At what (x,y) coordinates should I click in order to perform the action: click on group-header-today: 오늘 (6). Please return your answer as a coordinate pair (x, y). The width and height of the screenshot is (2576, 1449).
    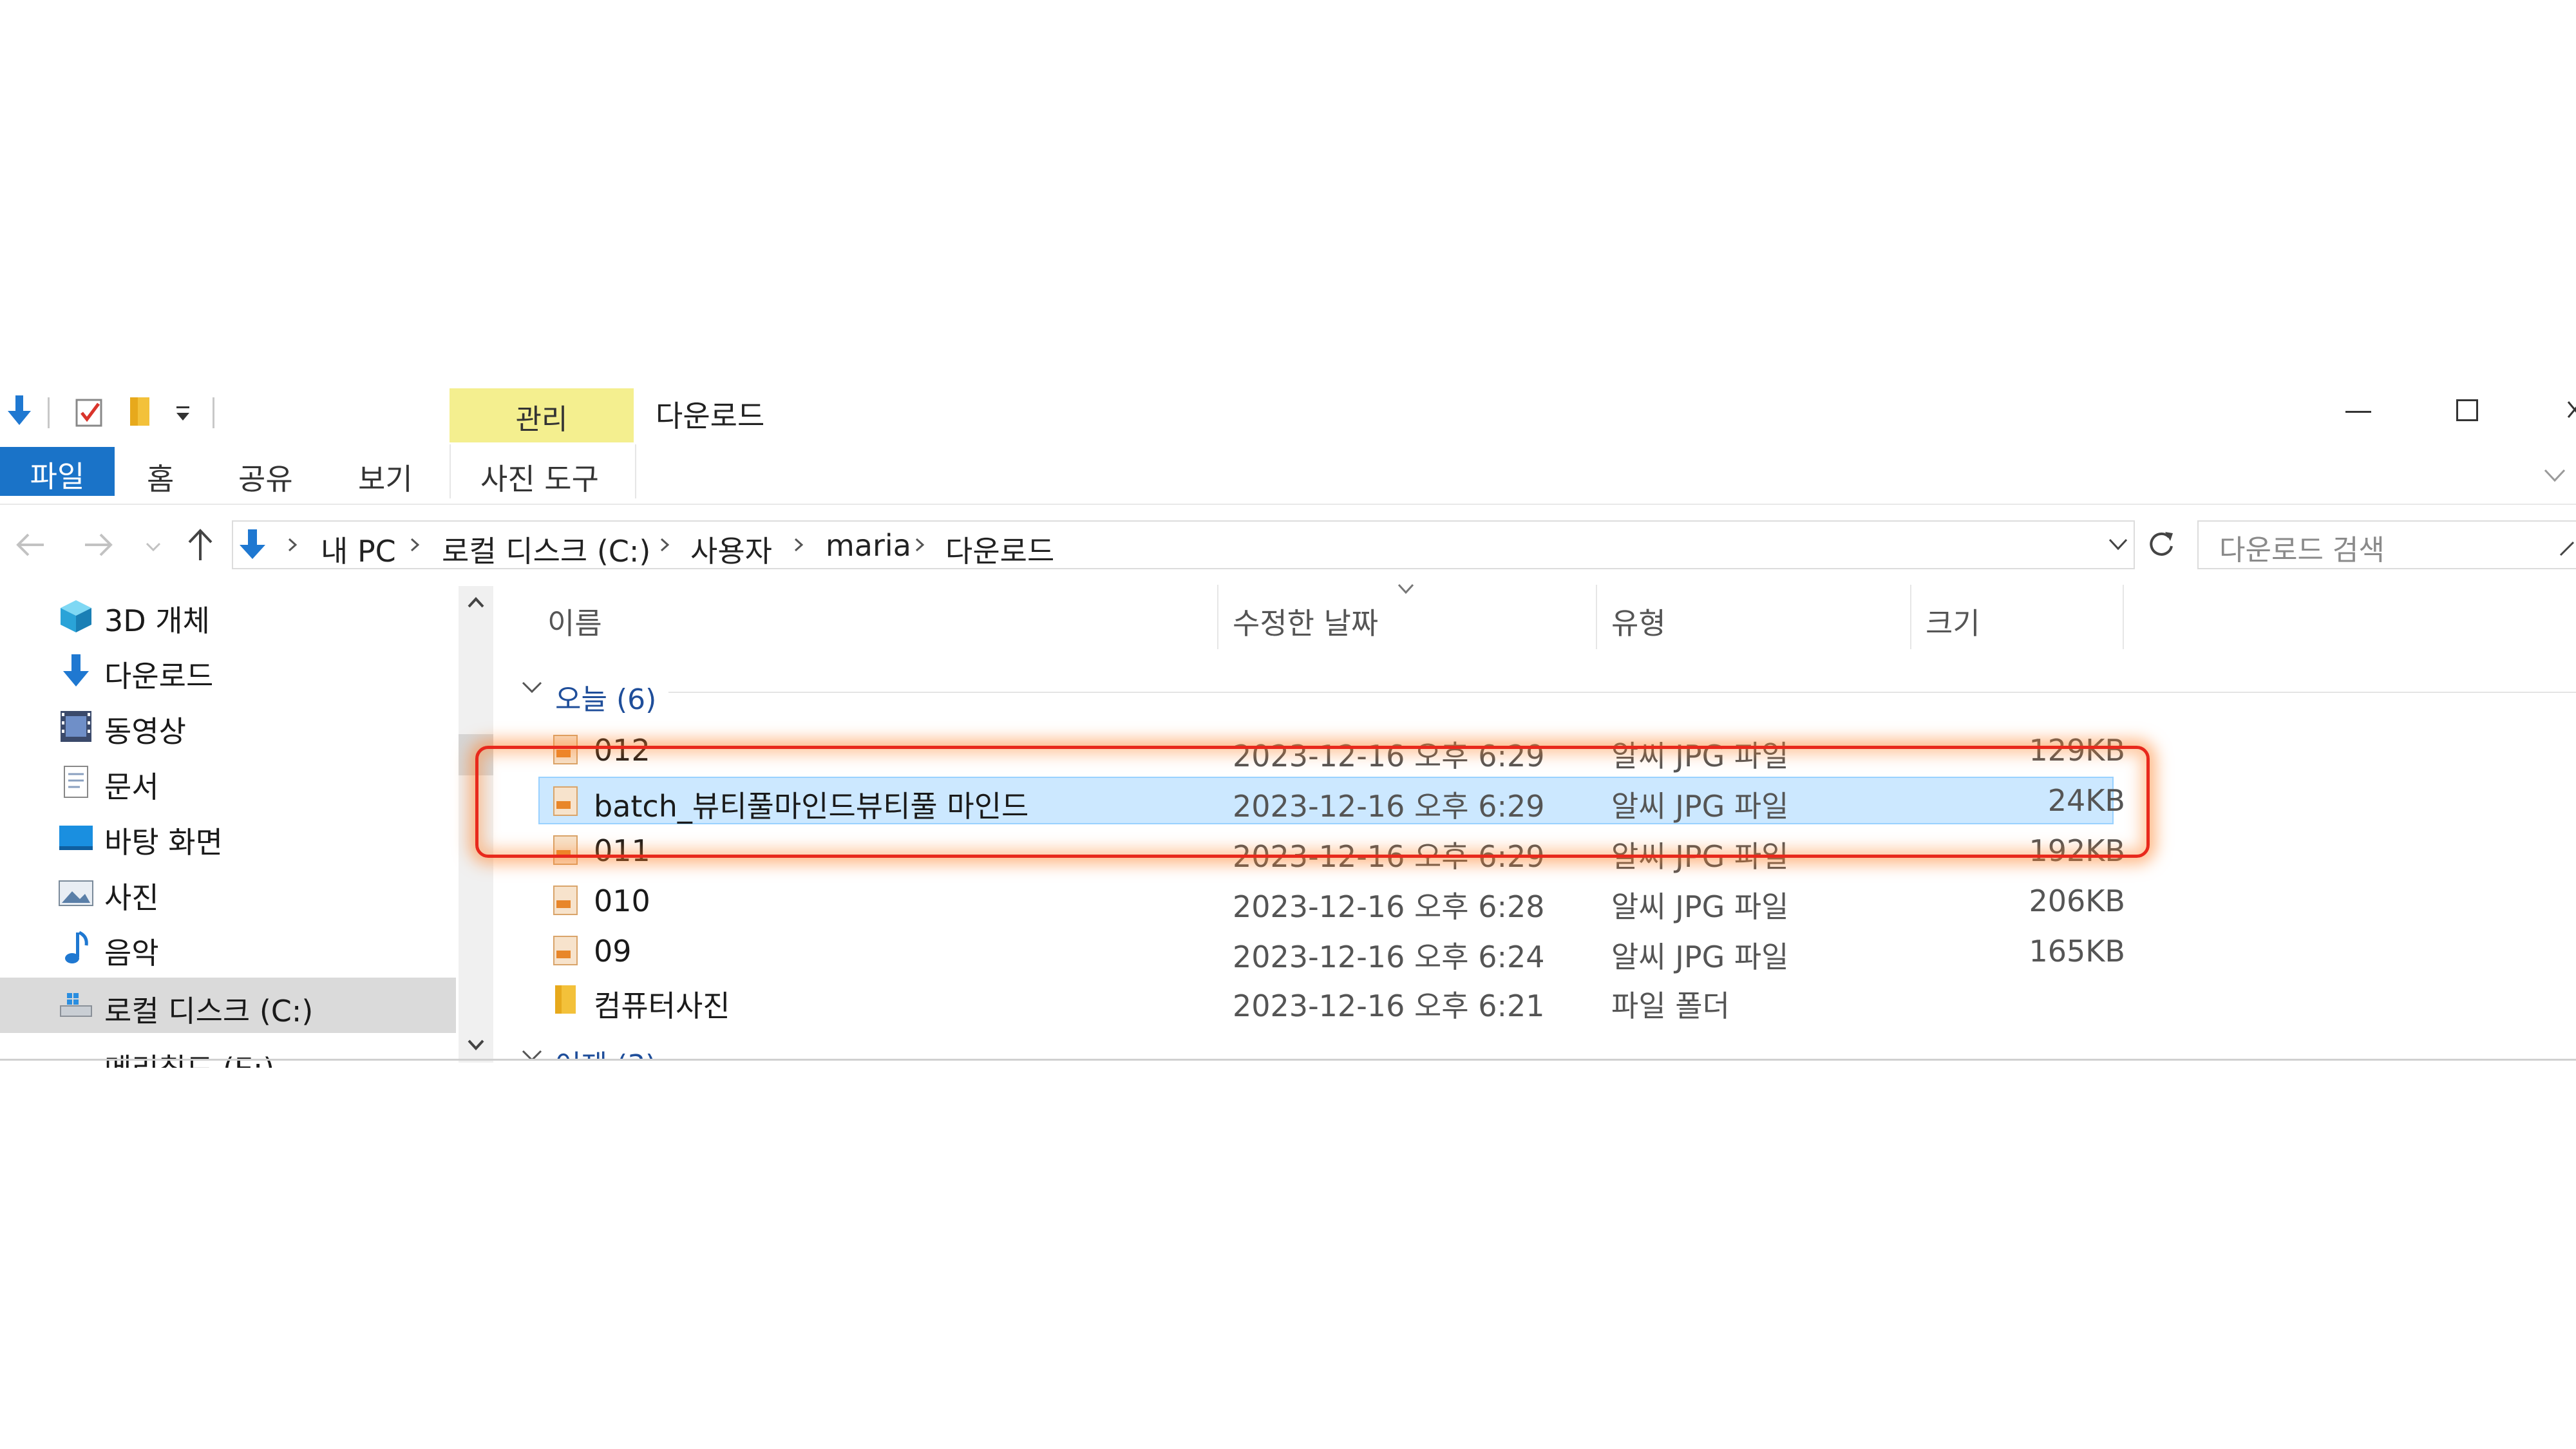
    Looking at the image, I should click on (605, 696).